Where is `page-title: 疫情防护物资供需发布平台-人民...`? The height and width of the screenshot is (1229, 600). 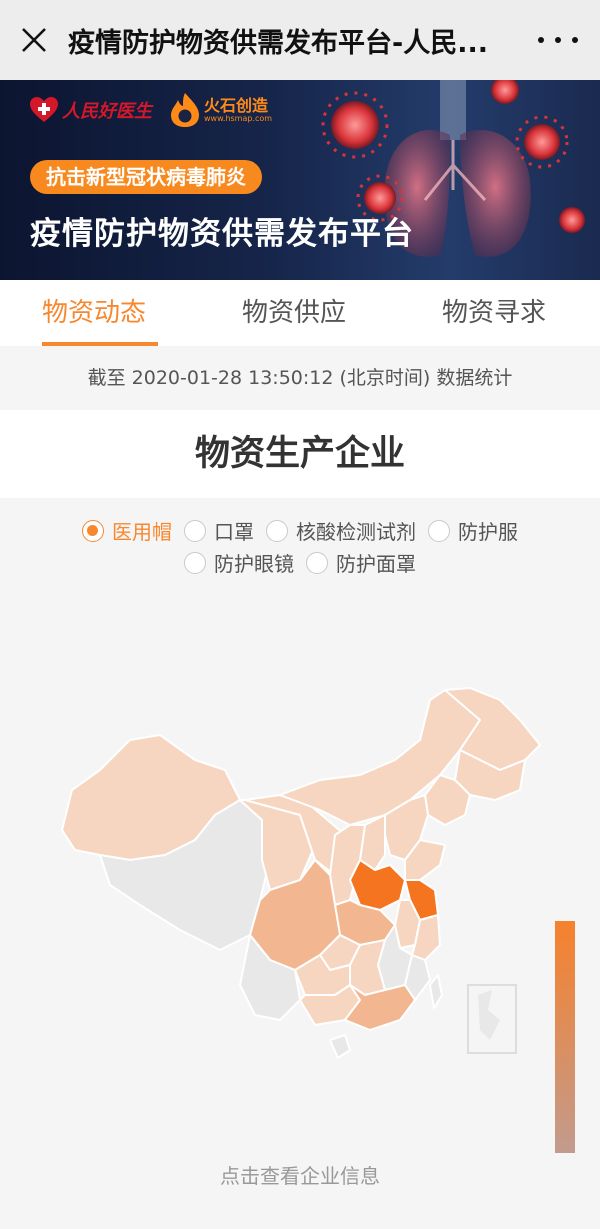 page-title: 疫情防护物资供需发布平台-人民... is located at coordinates (278, 43).